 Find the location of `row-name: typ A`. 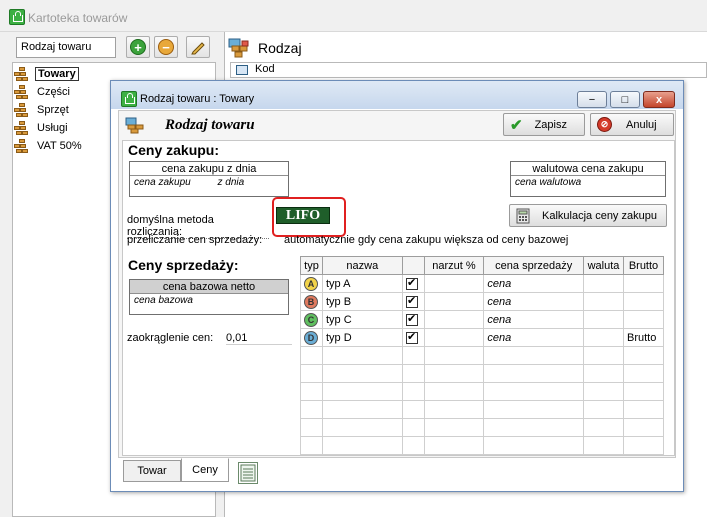

row-name: typ A is located at coordinates (362, 283).